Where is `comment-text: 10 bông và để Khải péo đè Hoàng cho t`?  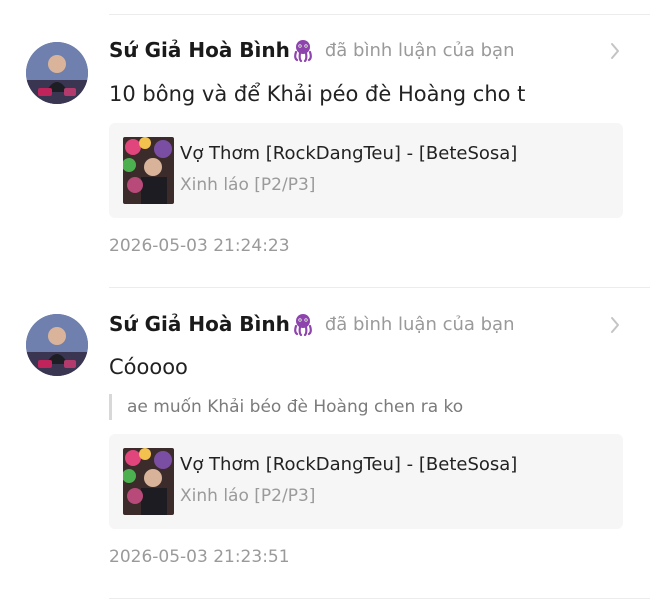
comment-text: 10 bông và để Khải péo đè Hoàng cho t is located at coordinates (317, 94).